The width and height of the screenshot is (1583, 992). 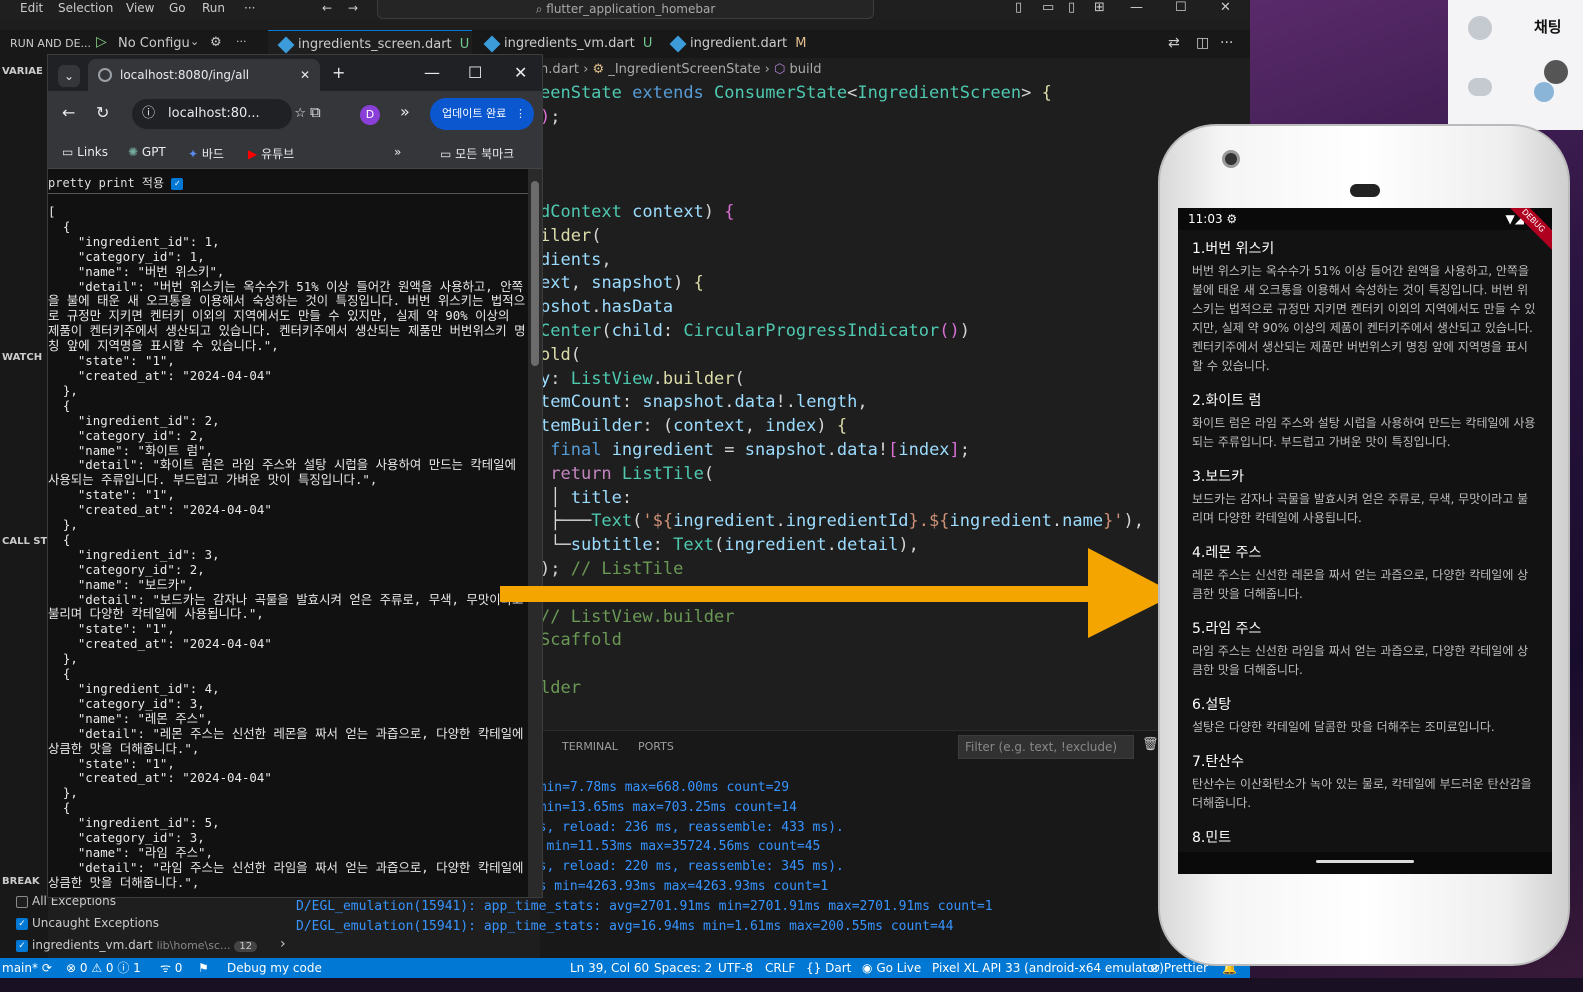 What do you see at coordinates (1365, 714) in the screenshot?
I see `list-item: 6.설탕 설탕은 다양한 칵테일에 달콤한 맛을 더해주는 조미료입니다.` at bounding box center [1365, 714].